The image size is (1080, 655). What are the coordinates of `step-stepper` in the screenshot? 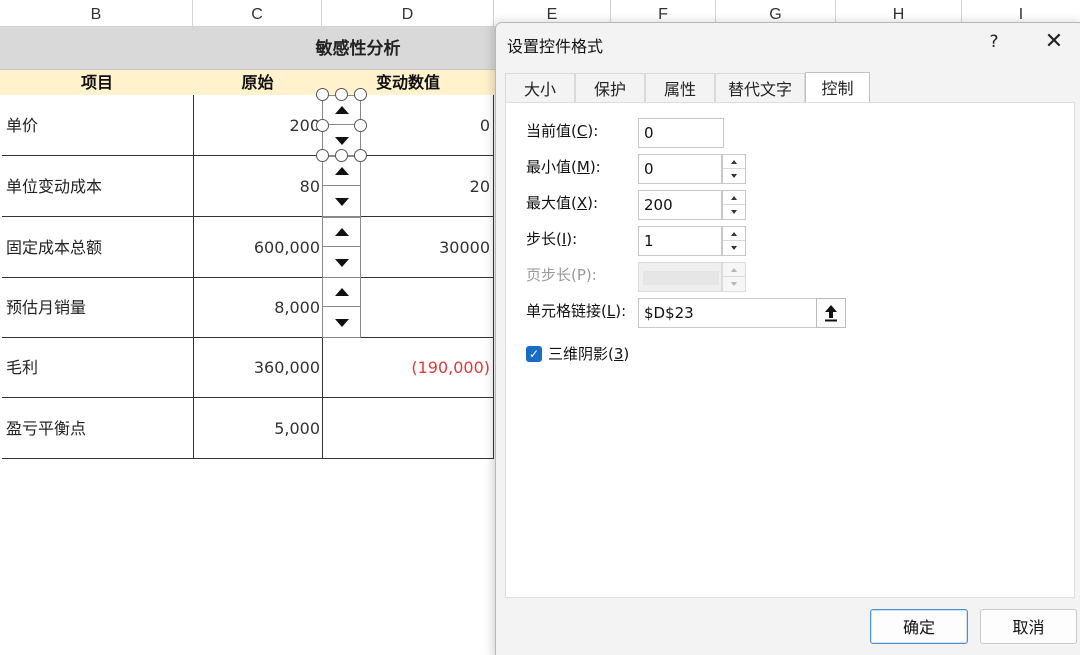 It's located at (734, 241).